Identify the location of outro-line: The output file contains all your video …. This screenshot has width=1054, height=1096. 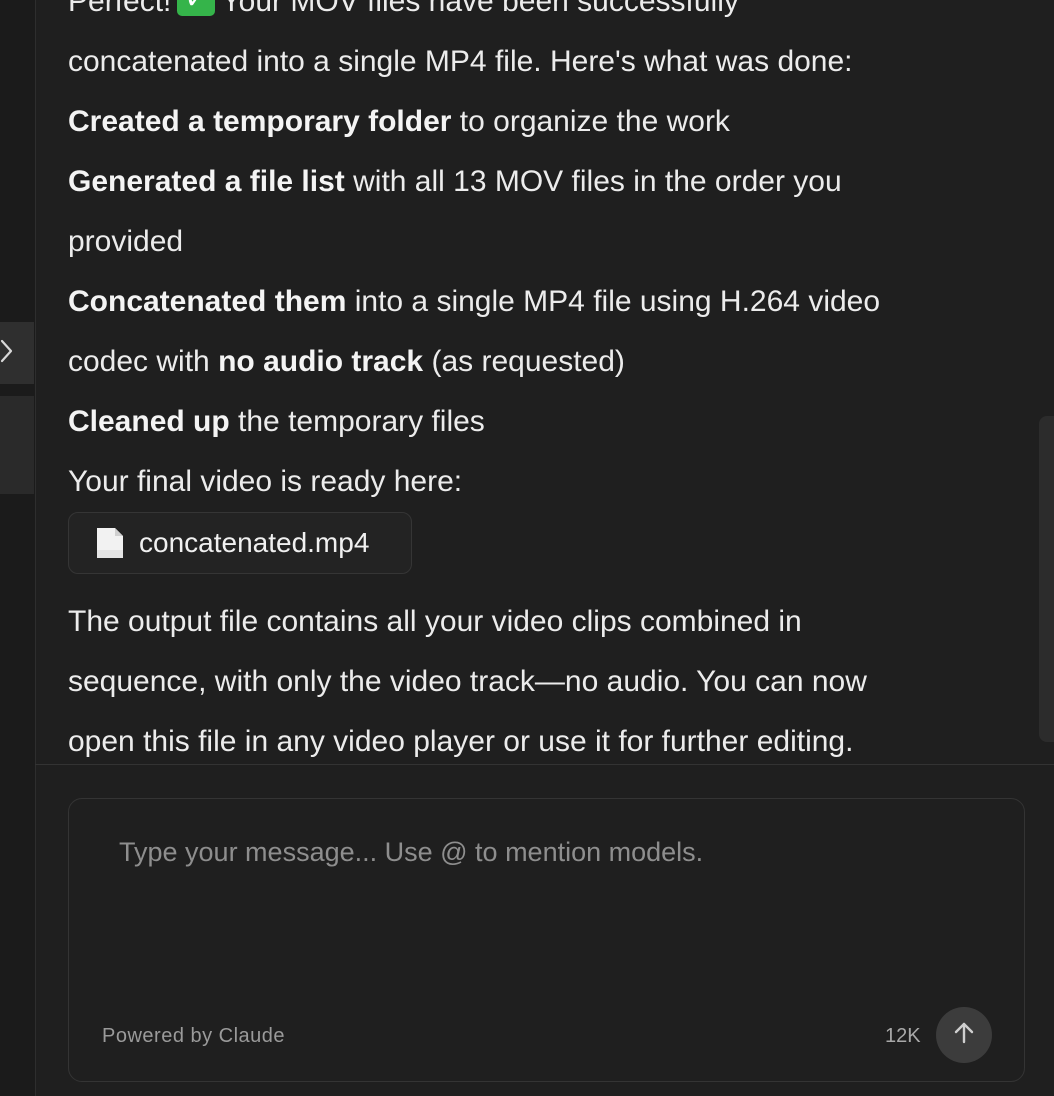
(435, 621).